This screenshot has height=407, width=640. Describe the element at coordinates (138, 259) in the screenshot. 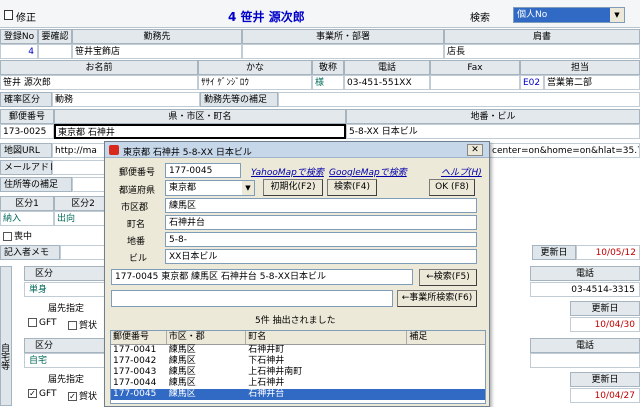

I see `dlg-bldg-label: ビル` at that location.